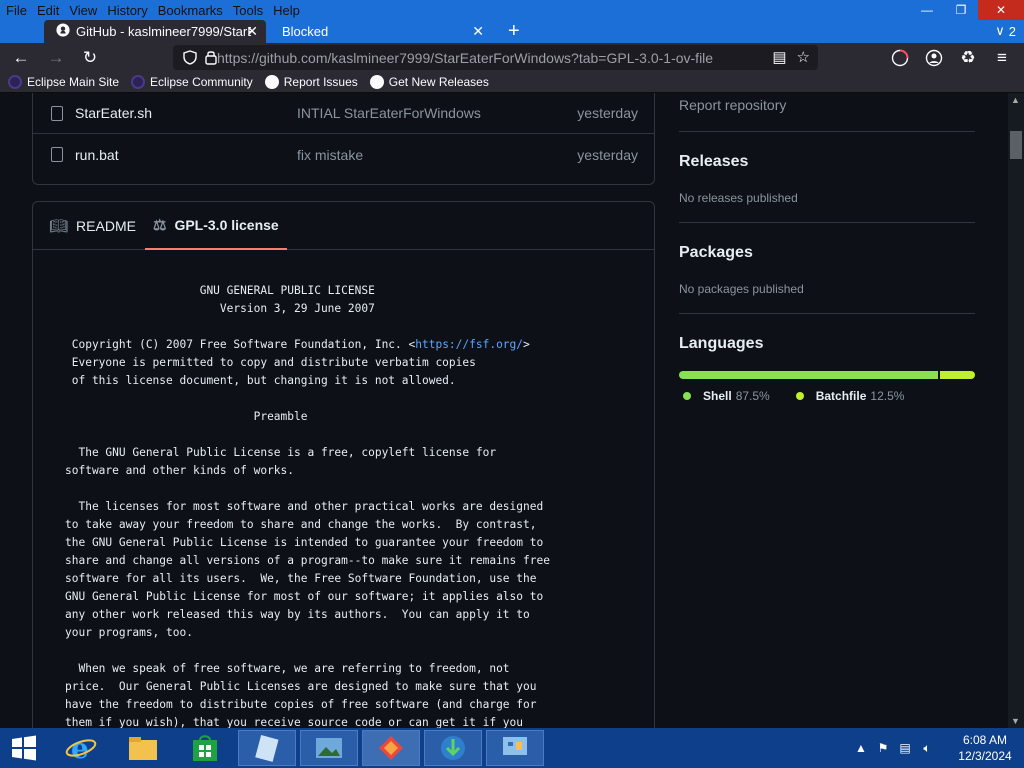  I want to click on tab-license: ⚖ GPL-3.0 license, so click(216, 226).